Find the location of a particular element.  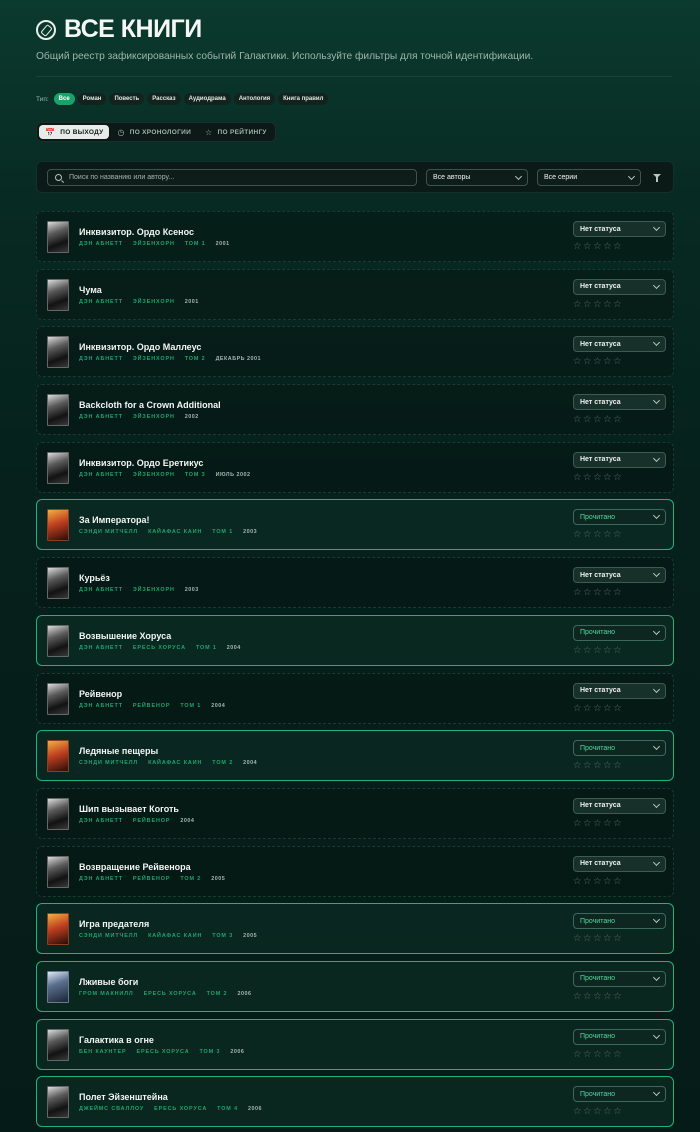

status-select: Прочитано is located at coordinates (619, 1036).